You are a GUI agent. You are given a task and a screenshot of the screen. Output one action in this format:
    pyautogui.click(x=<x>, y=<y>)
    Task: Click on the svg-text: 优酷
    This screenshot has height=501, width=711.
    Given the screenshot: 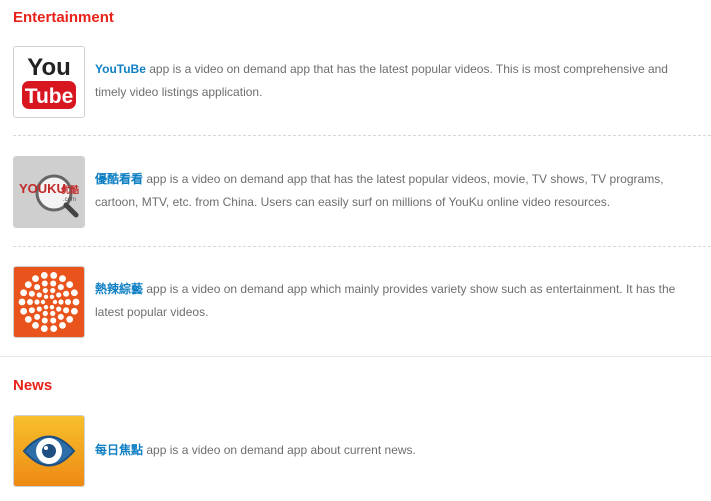 What is the action you would take?
    pyautogui.click(x=70, y=190)
    